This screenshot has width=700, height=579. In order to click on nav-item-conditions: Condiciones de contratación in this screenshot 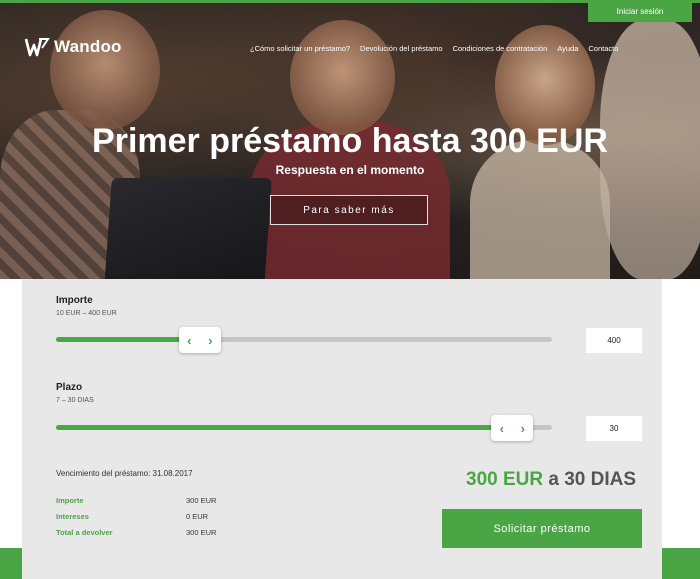, I will do `click(500, 48)`.